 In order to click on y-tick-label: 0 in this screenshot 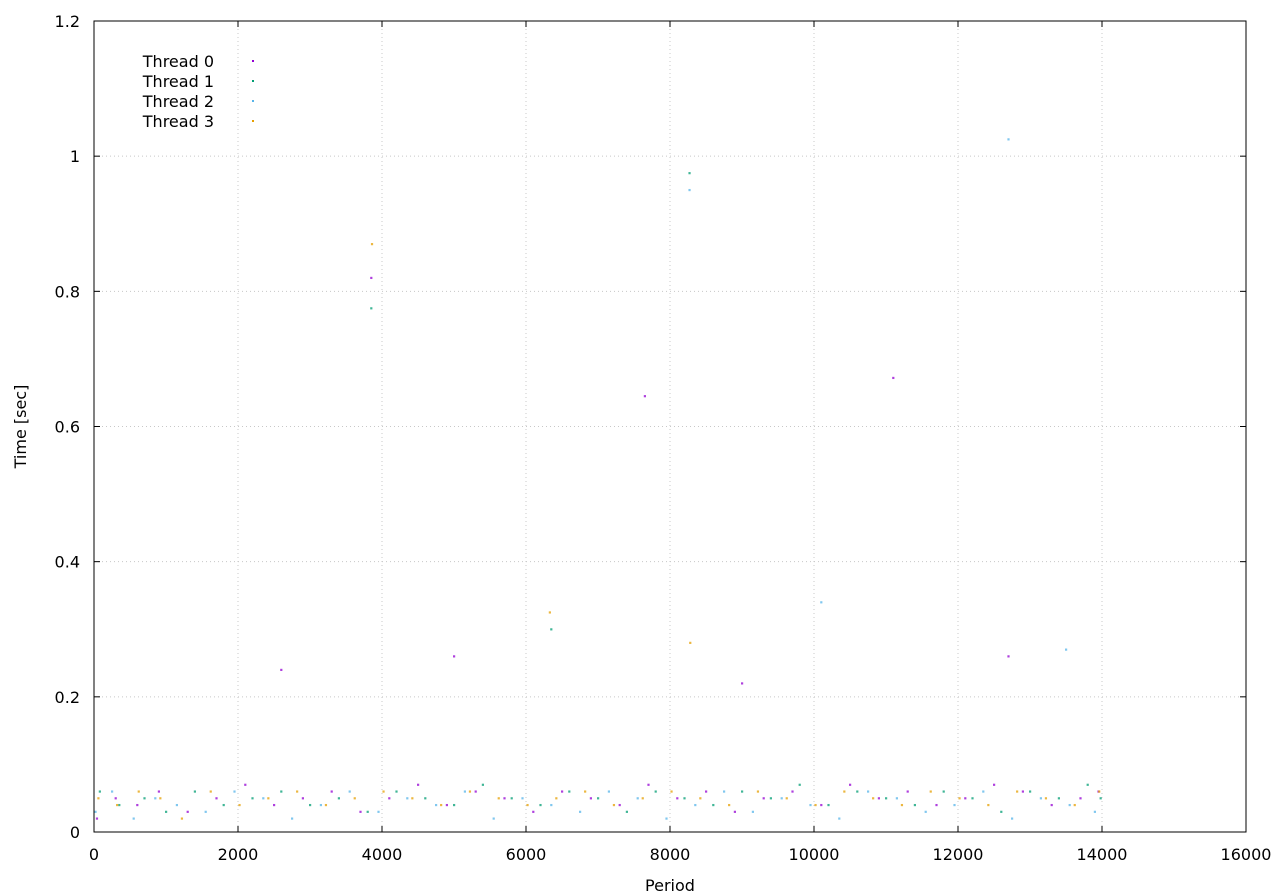, I will do `click(75, 832)`.